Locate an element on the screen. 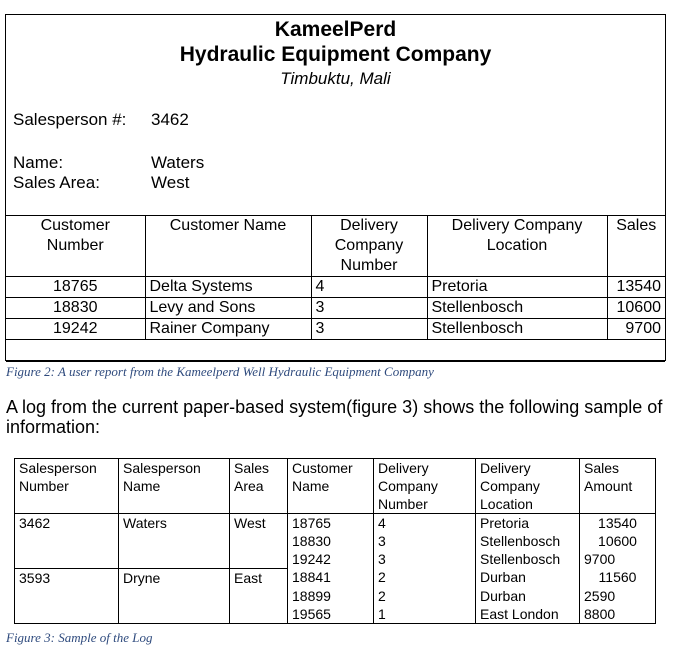 Image resolution: width=682 pixels, height=657 pixels. table-row: 19242 3 Stellenbosch 9700 is located at coordinates (335, 559).